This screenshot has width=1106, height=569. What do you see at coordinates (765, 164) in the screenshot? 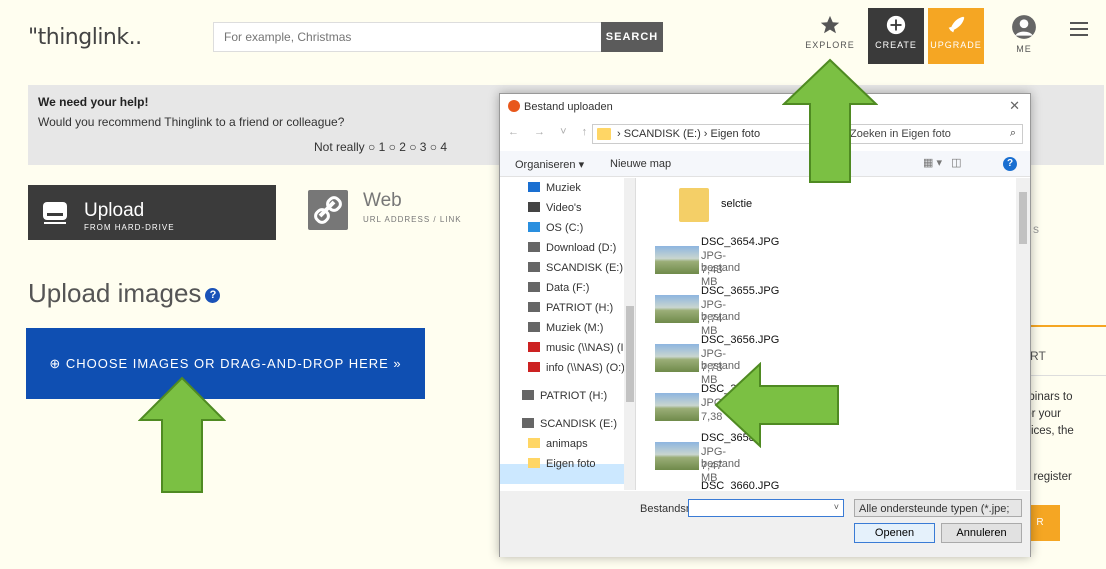
I see `dialog-toolbar: Organiseren ▾ Nieuwe map ▦ ▾ ◫ ?` at bounding box center [765, 164].